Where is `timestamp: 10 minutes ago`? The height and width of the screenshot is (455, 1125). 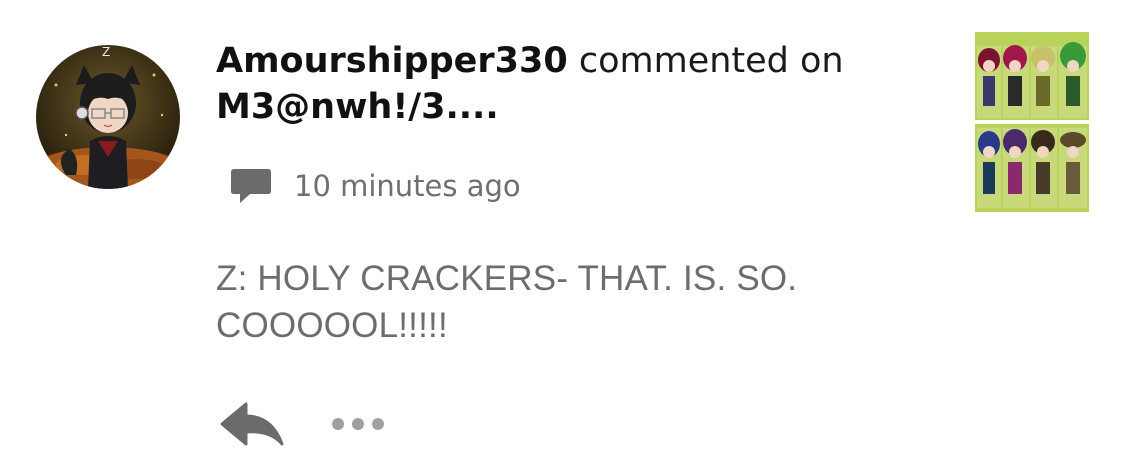
timestamp: 10 minutes ago is located at coordinates (407, 186).